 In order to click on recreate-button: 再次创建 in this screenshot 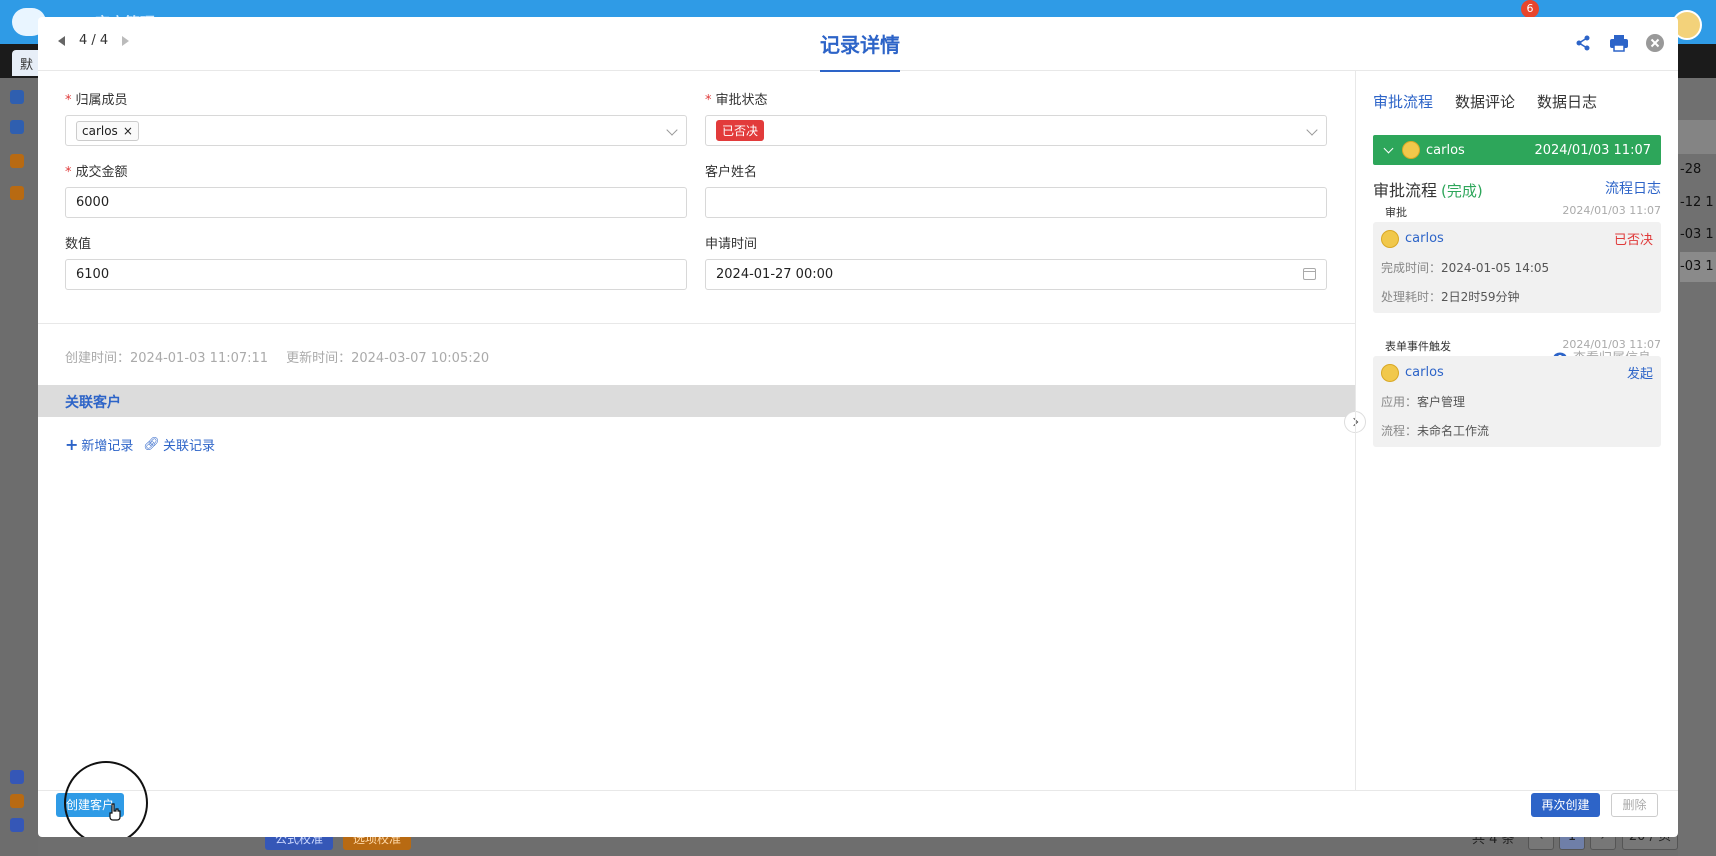, I will do `click(1565, 805)`.